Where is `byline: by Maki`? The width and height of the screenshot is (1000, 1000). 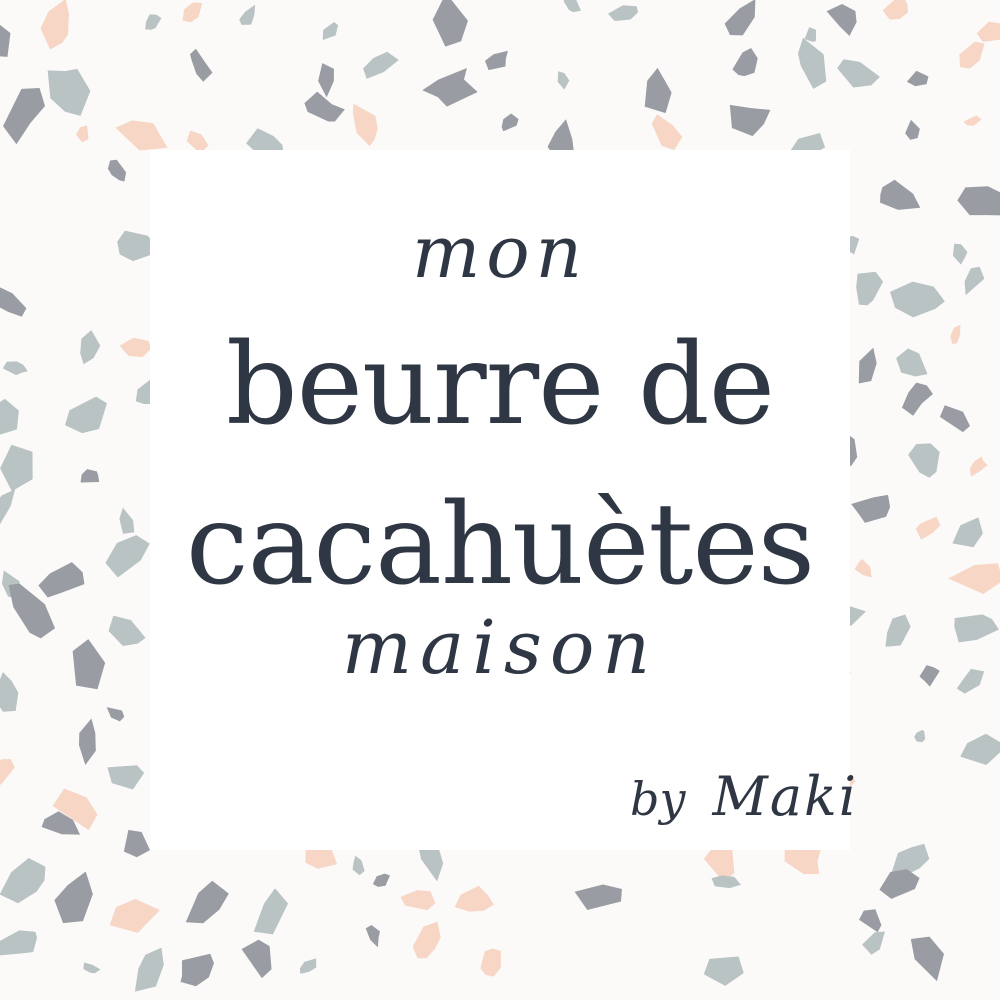
byline: by Maki is located at coordinates (744, 796).